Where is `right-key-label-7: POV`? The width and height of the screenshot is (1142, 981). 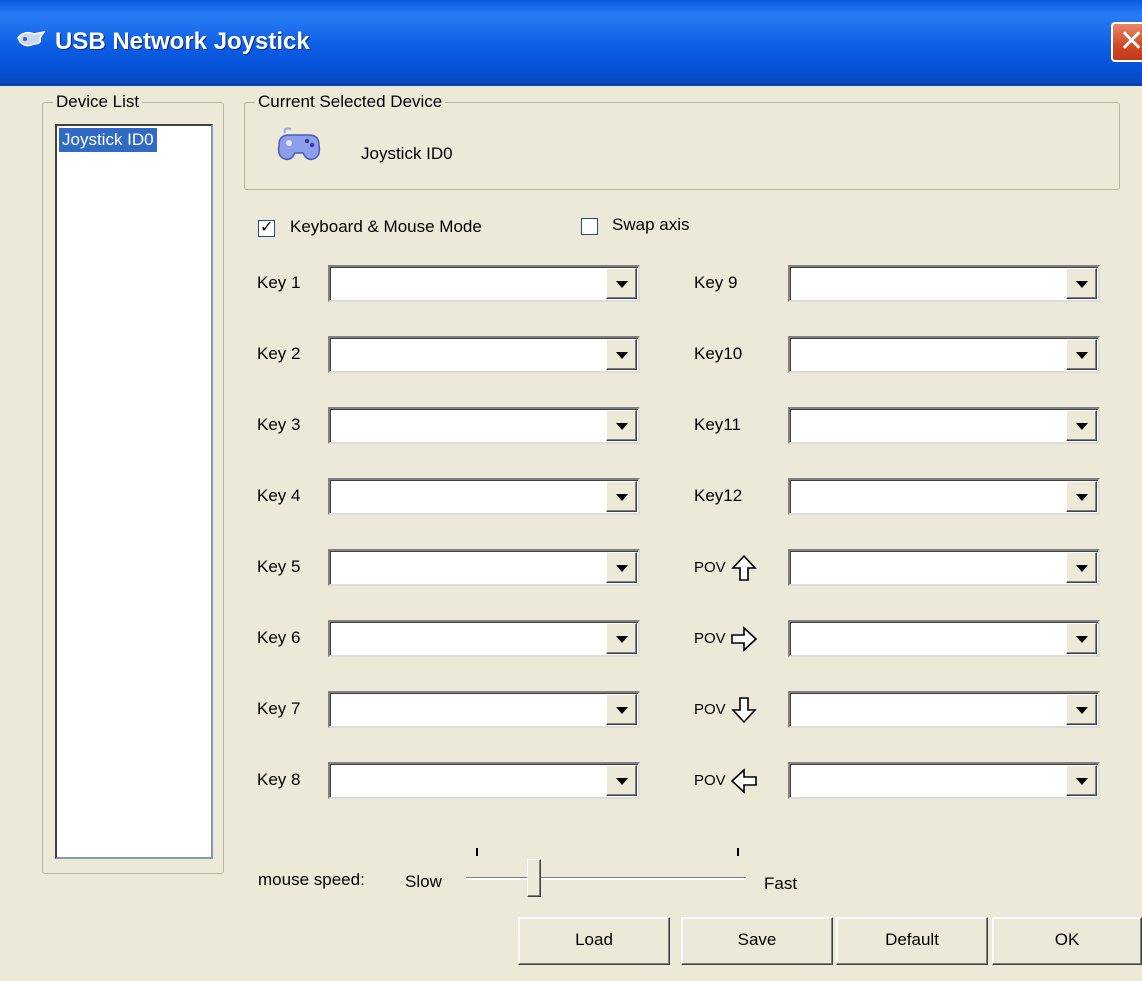 right-key-label-7: POV is located at coordinates (710, 709).